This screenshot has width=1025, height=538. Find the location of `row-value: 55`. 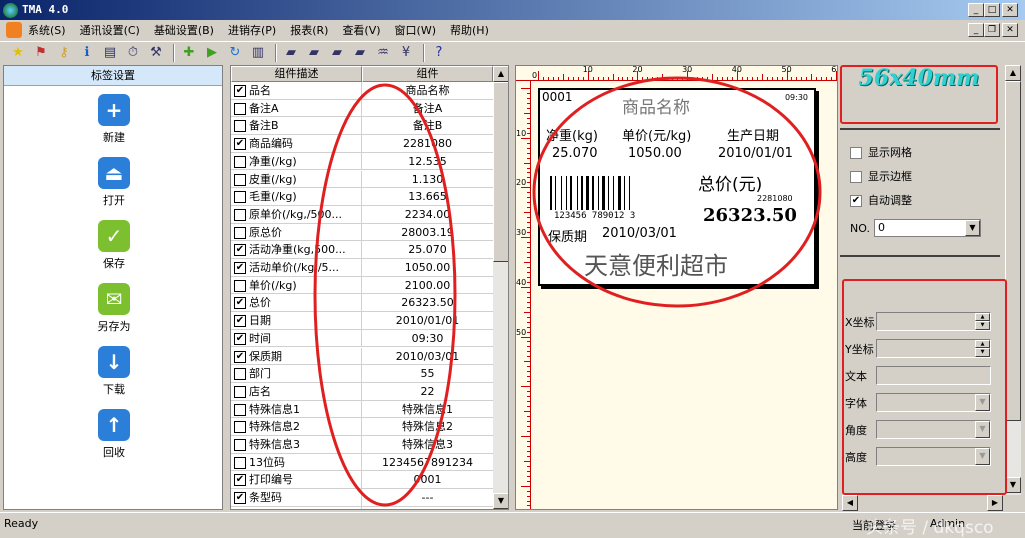

row-value: 55 is located at coordinates (427, 373).